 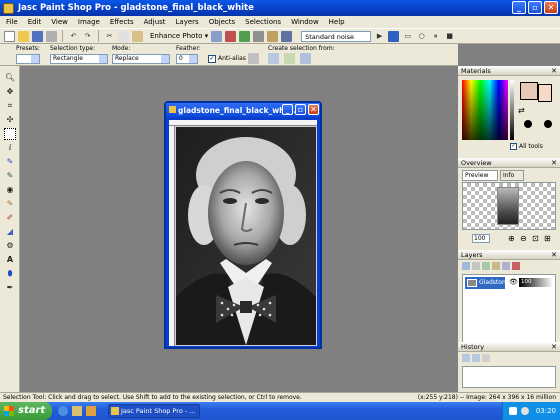 I want to click on sharpen-icon, so click(x=287, y=36).